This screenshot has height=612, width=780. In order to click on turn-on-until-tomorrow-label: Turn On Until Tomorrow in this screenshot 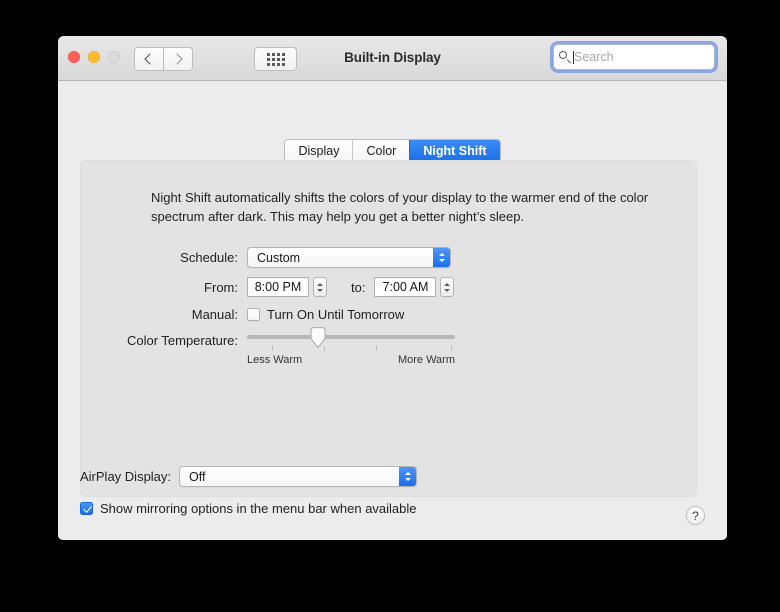, I will do `click(336, 314)`.